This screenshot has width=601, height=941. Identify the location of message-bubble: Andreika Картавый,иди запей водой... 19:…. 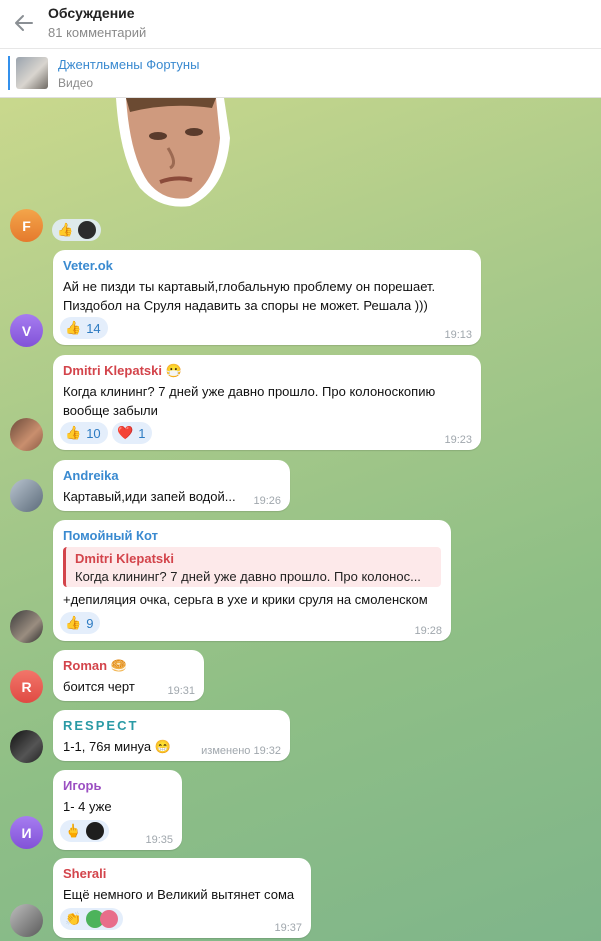
(171, 485).